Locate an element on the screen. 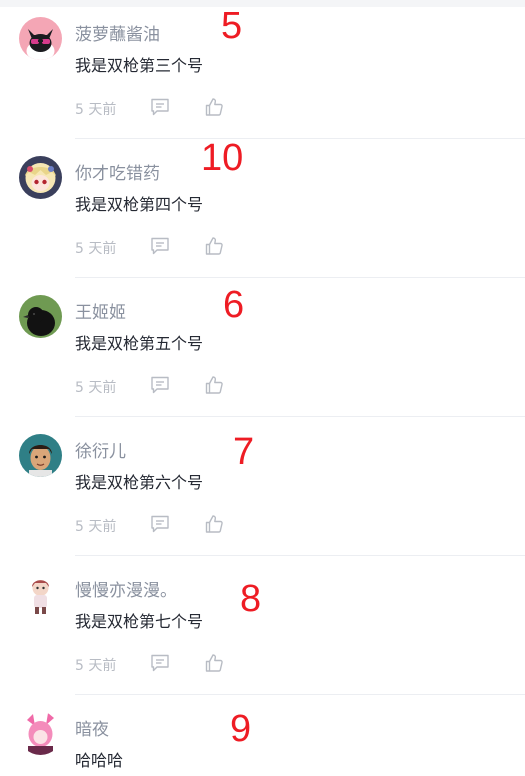 This screenshot has height=776, width=525. username: 菠萝蘸酱油 is located at coordinates (117, 32).